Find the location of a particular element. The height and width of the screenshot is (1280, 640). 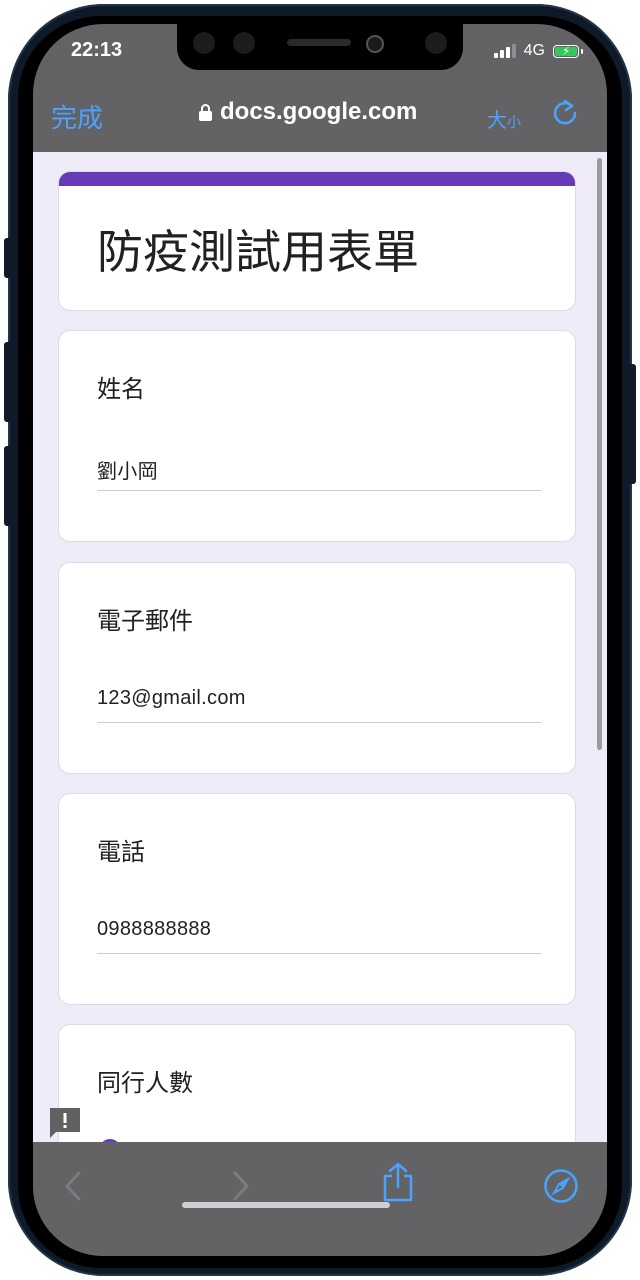

feedback-icon is located at coordinates (65, 1122).